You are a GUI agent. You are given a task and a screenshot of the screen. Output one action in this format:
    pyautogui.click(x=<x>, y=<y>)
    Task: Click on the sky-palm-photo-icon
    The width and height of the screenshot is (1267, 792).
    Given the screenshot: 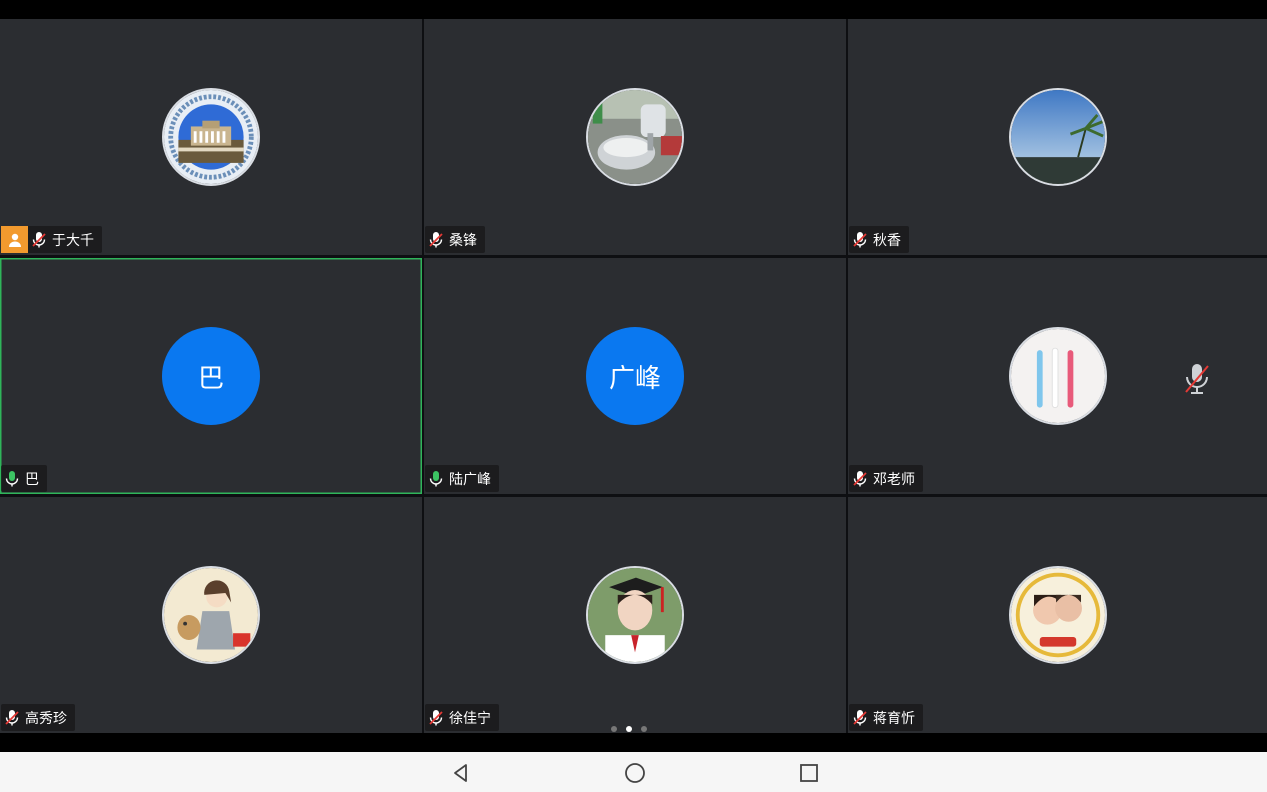 What is the action you would take?
    pyautogui.click(x=1057, y=137)
    